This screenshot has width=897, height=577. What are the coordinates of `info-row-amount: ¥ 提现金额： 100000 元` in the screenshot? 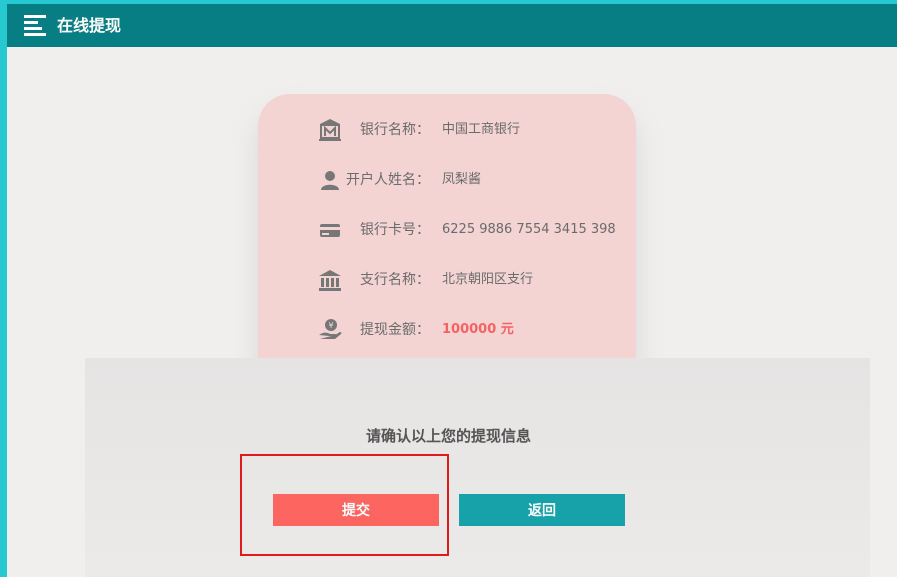 It's located at (447, 330).